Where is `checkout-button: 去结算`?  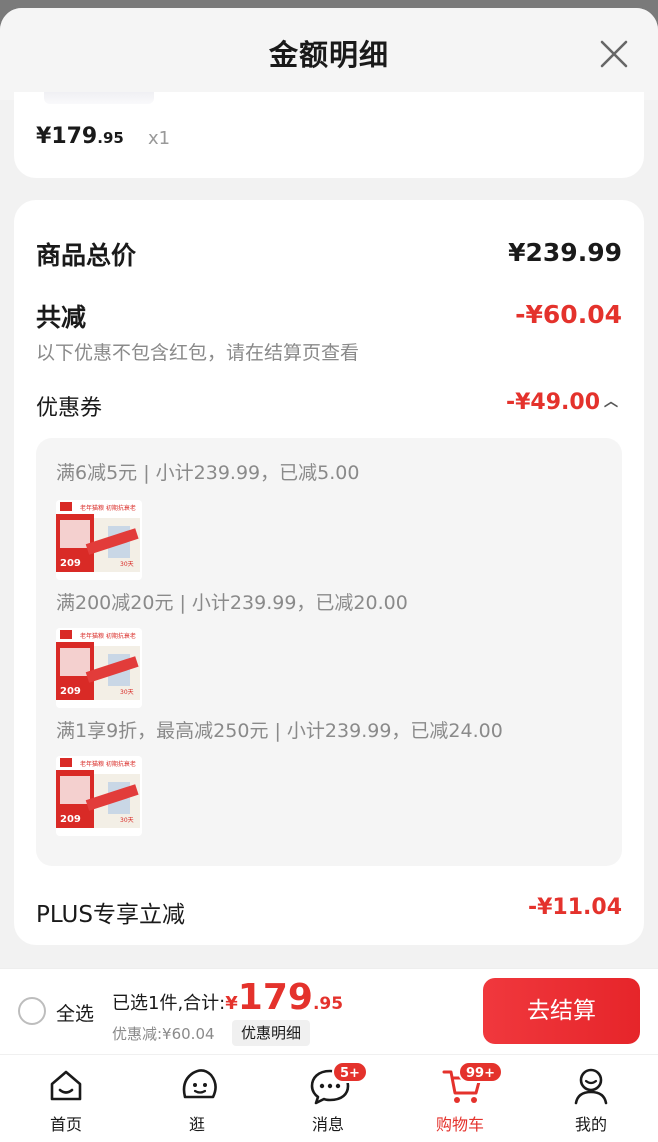
checkout-button: 去结算 is located at coordinates (561, 1011).